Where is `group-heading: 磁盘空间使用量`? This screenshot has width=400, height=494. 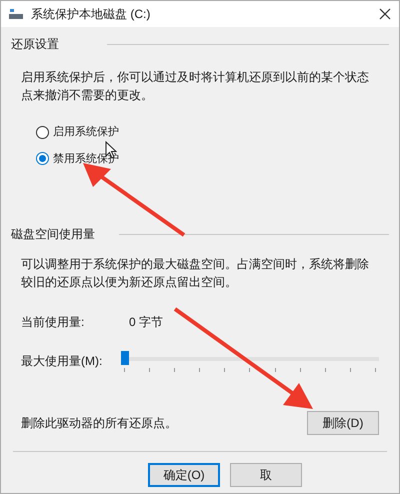
group-heading: 磁盘空间使用量 is located at coordinates (53, 234).